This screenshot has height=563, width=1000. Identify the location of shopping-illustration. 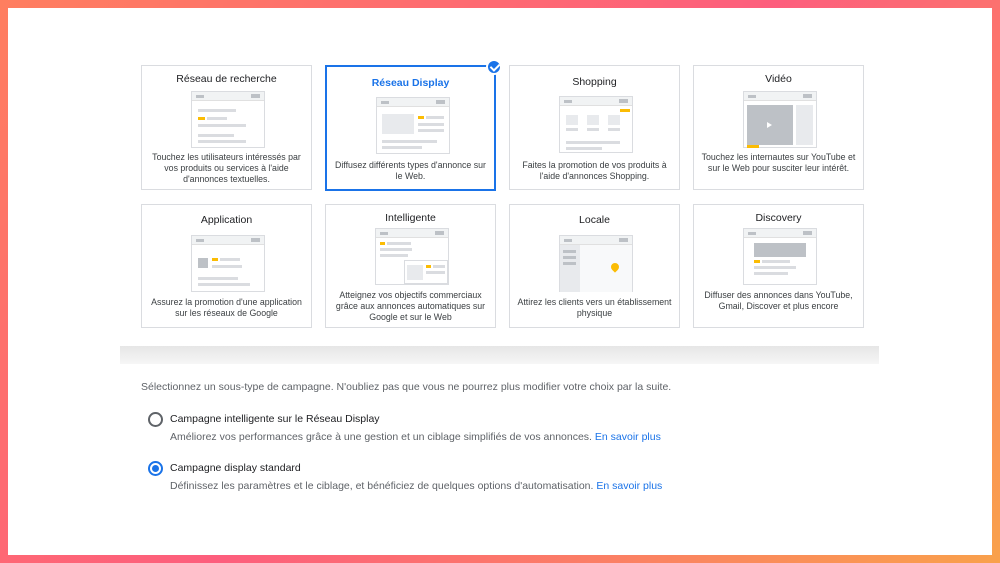
(596, 124).